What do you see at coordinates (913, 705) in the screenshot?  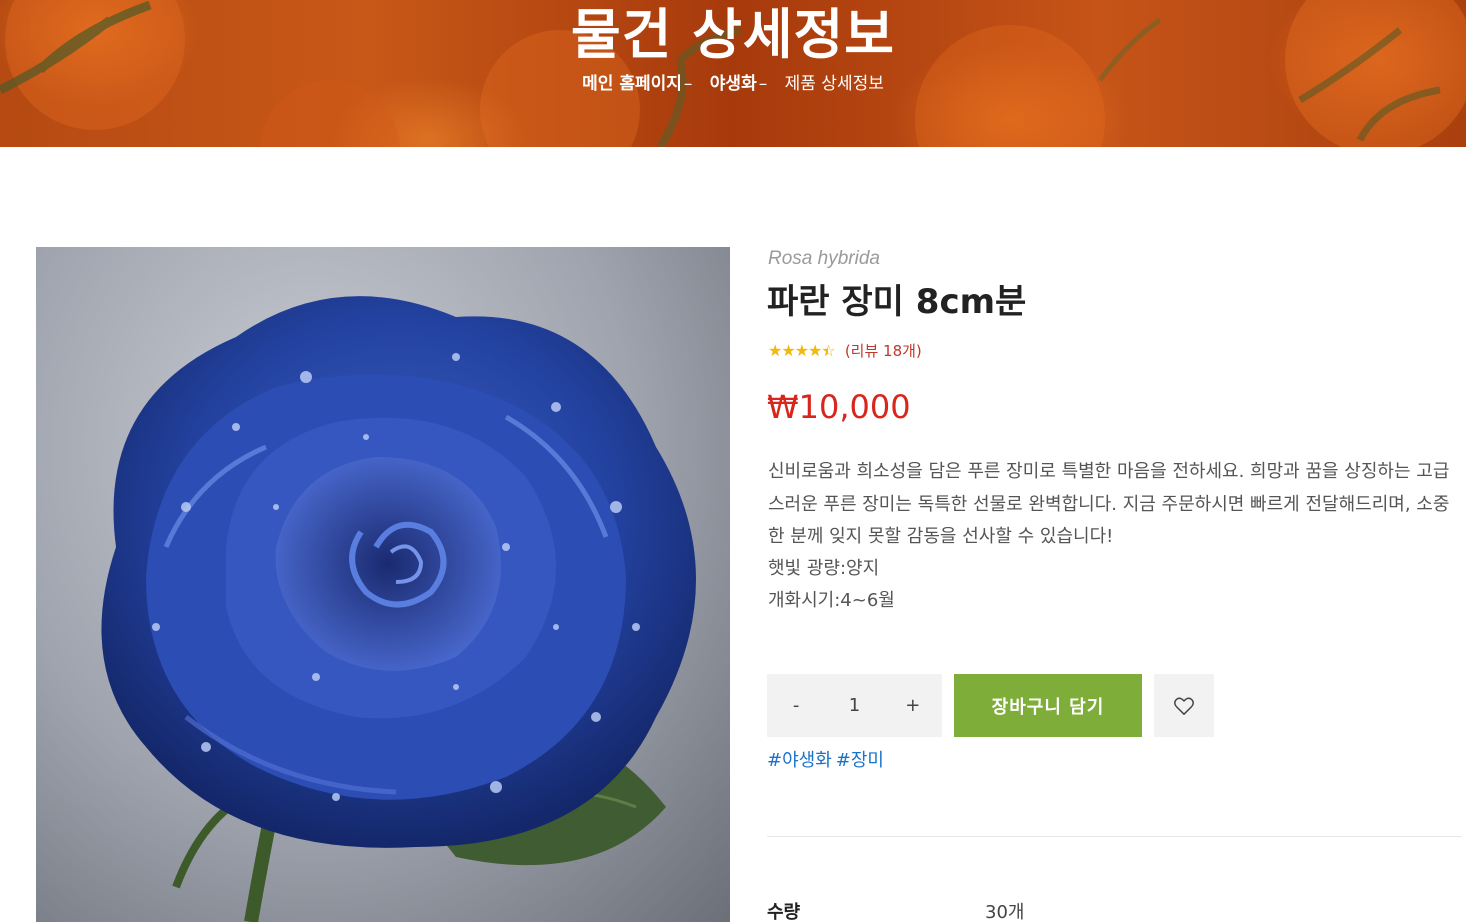 I see `quantity-increase-button: +` at bounding box center [913, 705].